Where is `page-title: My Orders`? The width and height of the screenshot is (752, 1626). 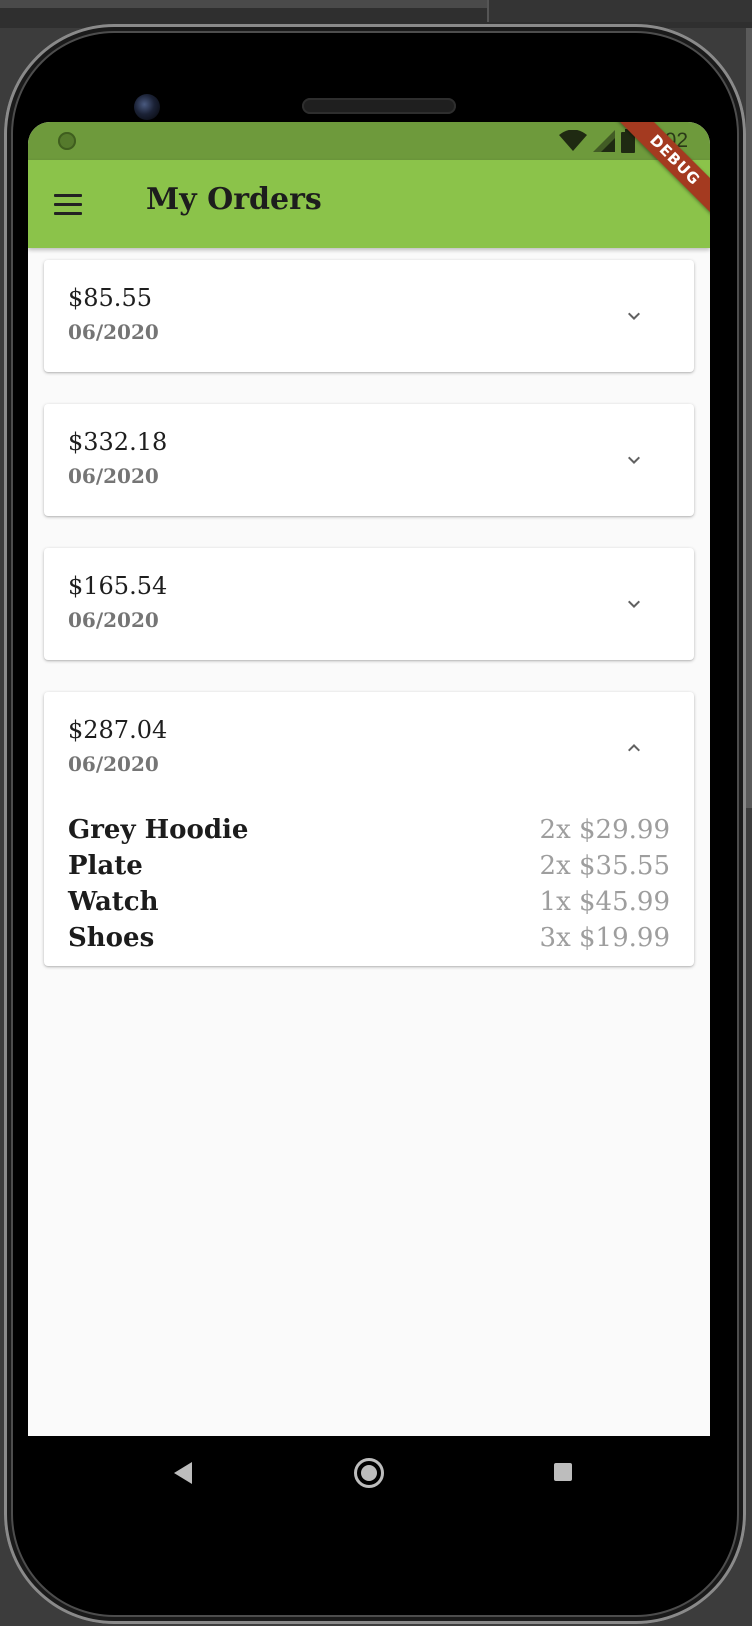 page-title: My Orders is located at coordinates (234, 199).